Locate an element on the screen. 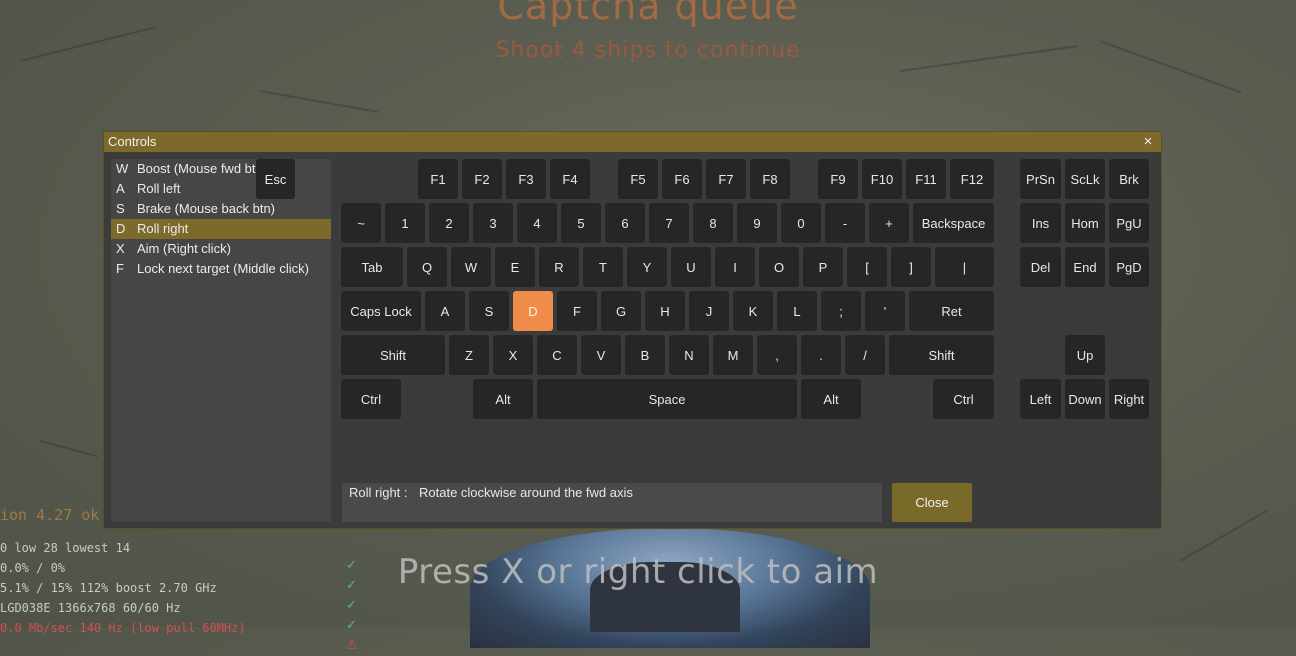 The height and width of the screenshot is (656, 1296). key-return: Ret is located at coordinates (951, 311).